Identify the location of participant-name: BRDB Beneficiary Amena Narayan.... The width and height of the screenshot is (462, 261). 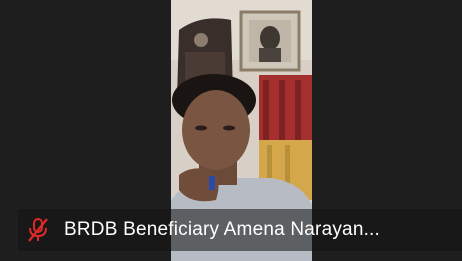
(222, 229).